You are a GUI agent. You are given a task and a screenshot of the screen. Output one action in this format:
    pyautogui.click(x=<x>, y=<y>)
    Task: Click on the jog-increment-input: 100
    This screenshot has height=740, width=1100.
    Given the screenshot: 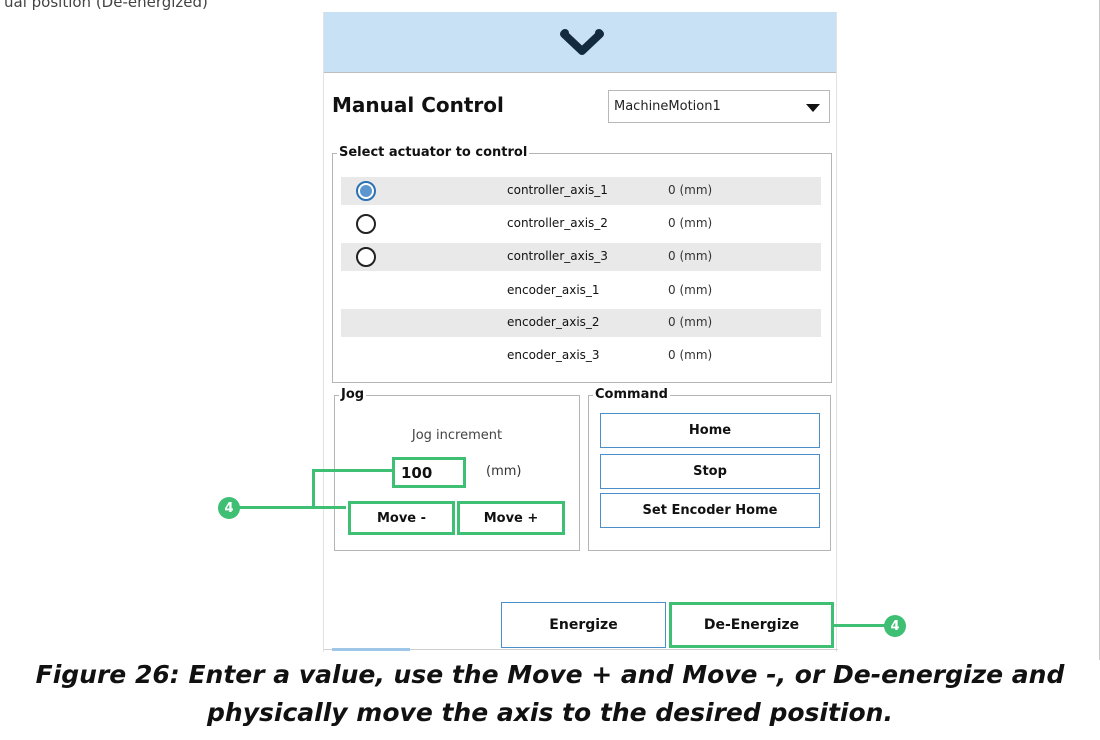 What is the action you would take?
    pyautogui.click(x=429, y=472)
    